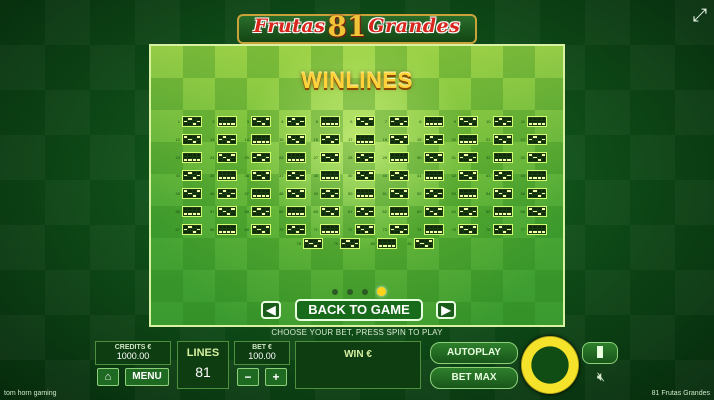  Describe the element at coordinates (259, 157) in the screenshot. I see `winline-item: 25` at that location.